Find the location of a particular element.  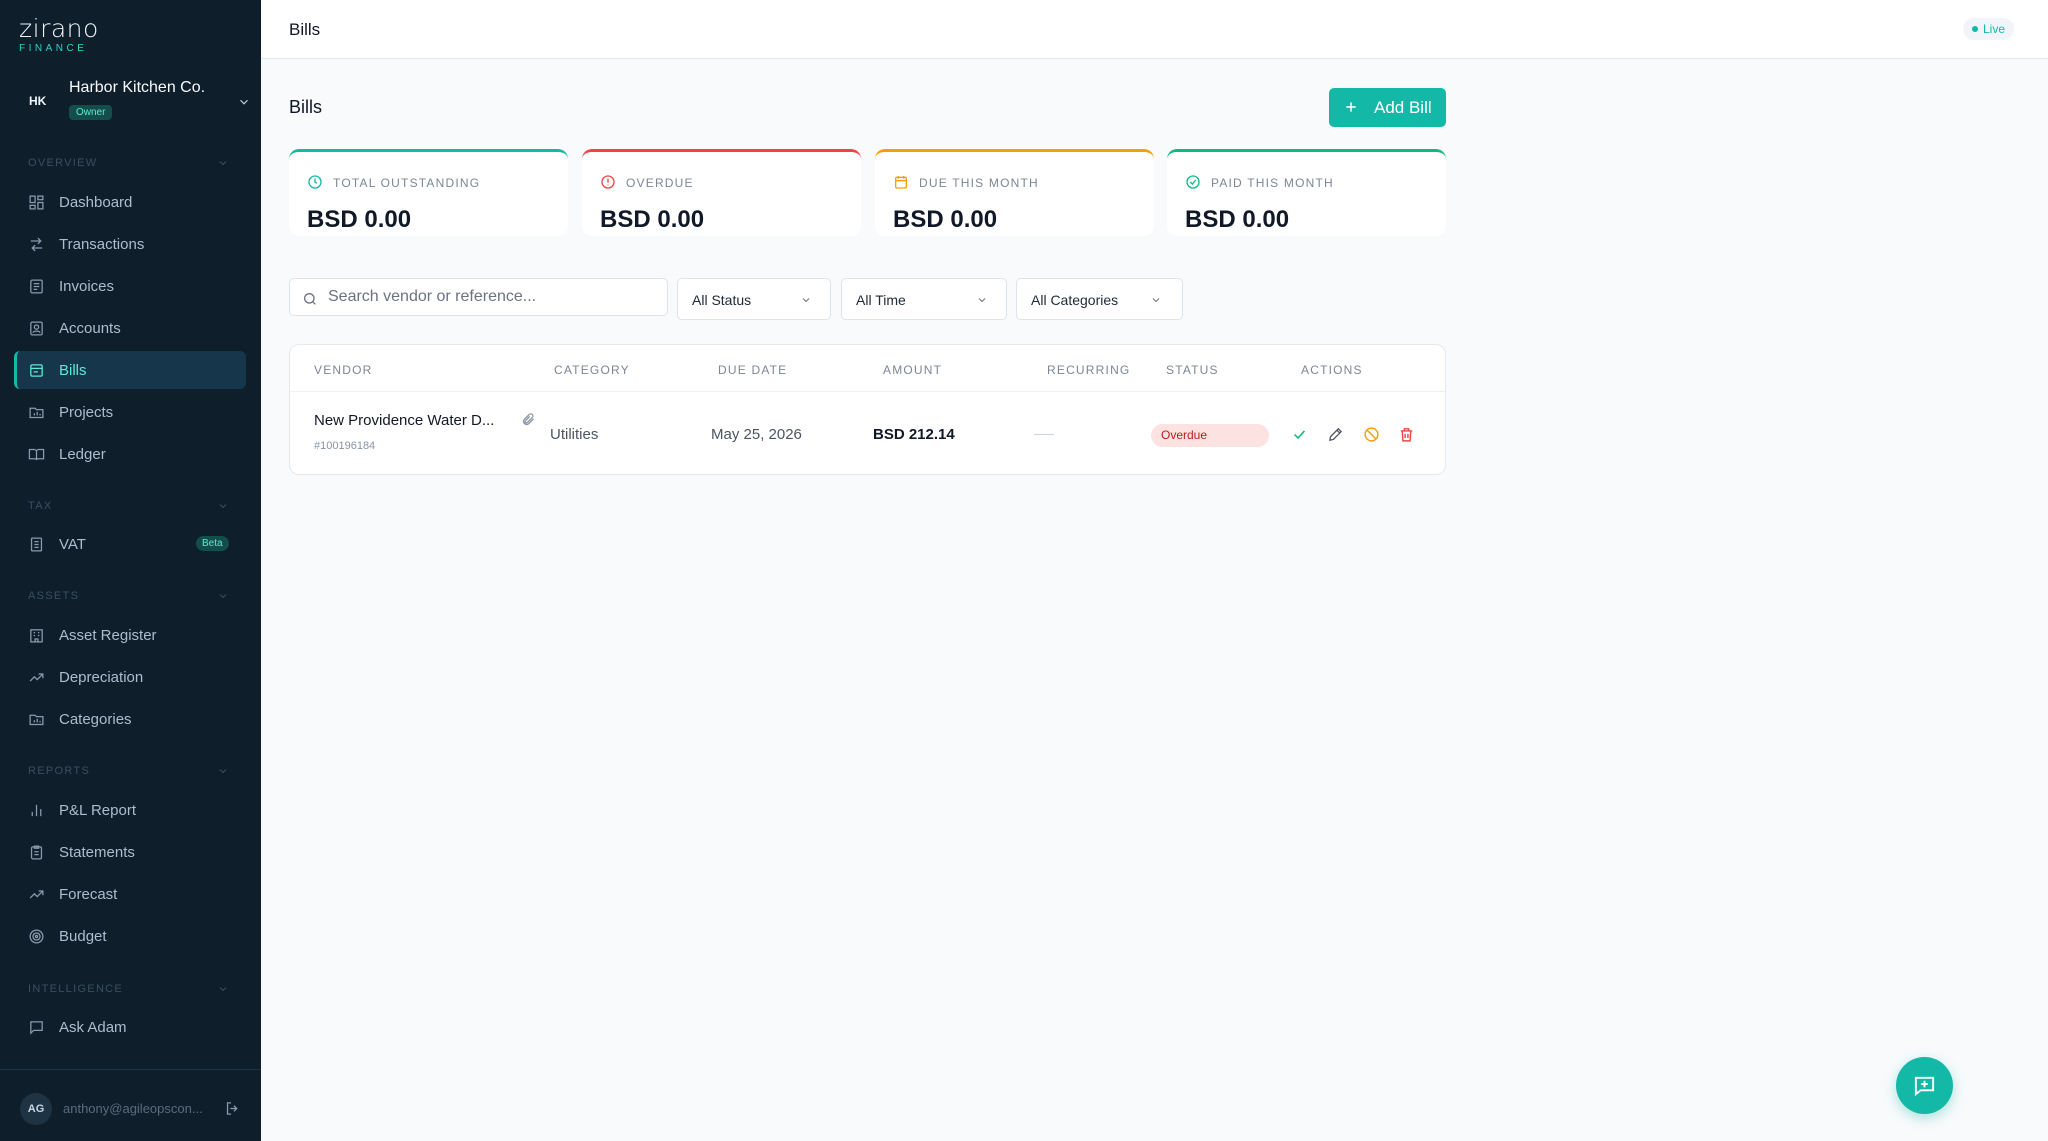

sidebar-item-label: Projects is located at coordinates (86, 412).